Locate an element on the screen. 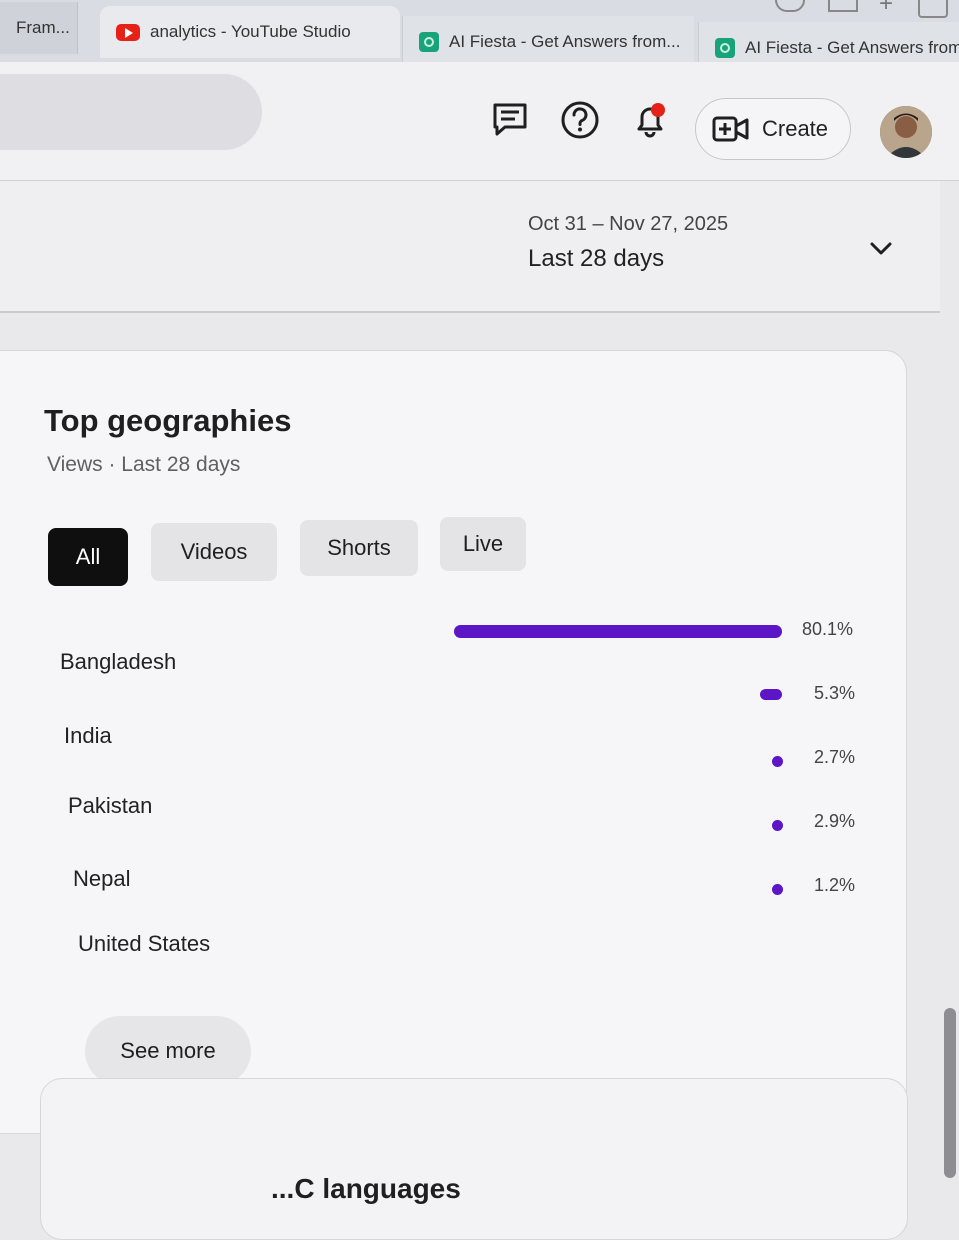 This screenshot has height=1240, width=959. country-label: Nepal is located at coordinates (102, 878).